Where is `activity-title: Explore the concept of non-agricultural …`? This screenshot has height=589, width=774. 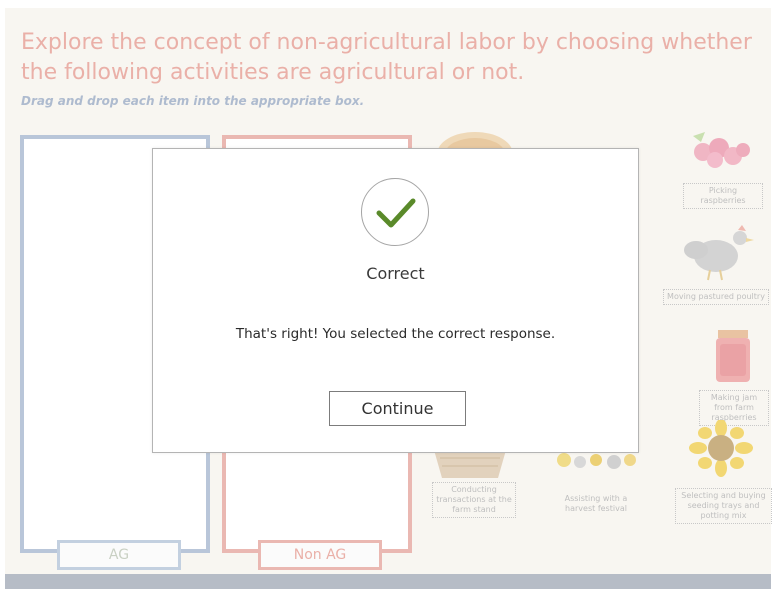 activity-title: Explore the concept of non-agricultural … is located at coordinates (386, 57).